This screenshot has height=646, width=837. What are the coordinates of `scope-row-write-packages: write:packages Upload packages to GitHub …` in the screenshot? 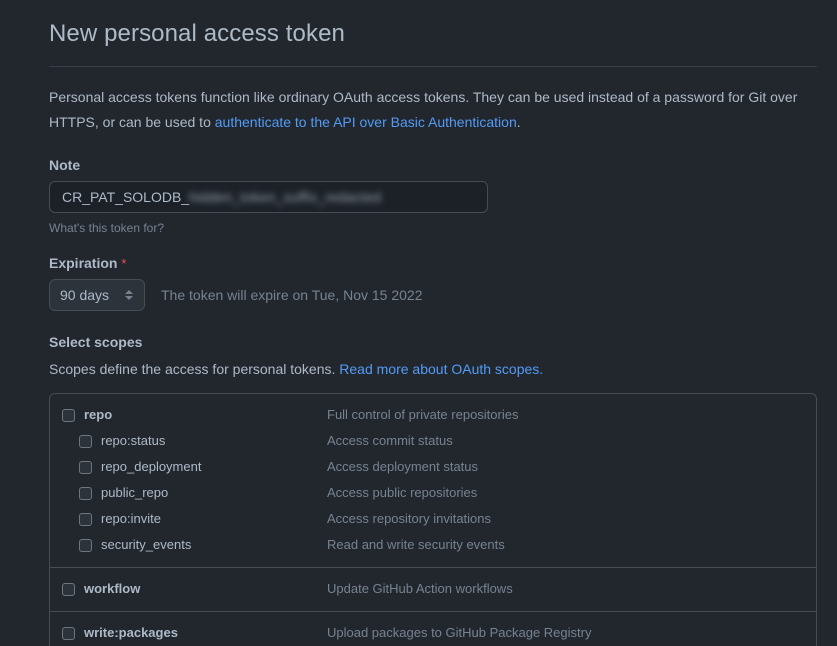 It's located at (433, 633).